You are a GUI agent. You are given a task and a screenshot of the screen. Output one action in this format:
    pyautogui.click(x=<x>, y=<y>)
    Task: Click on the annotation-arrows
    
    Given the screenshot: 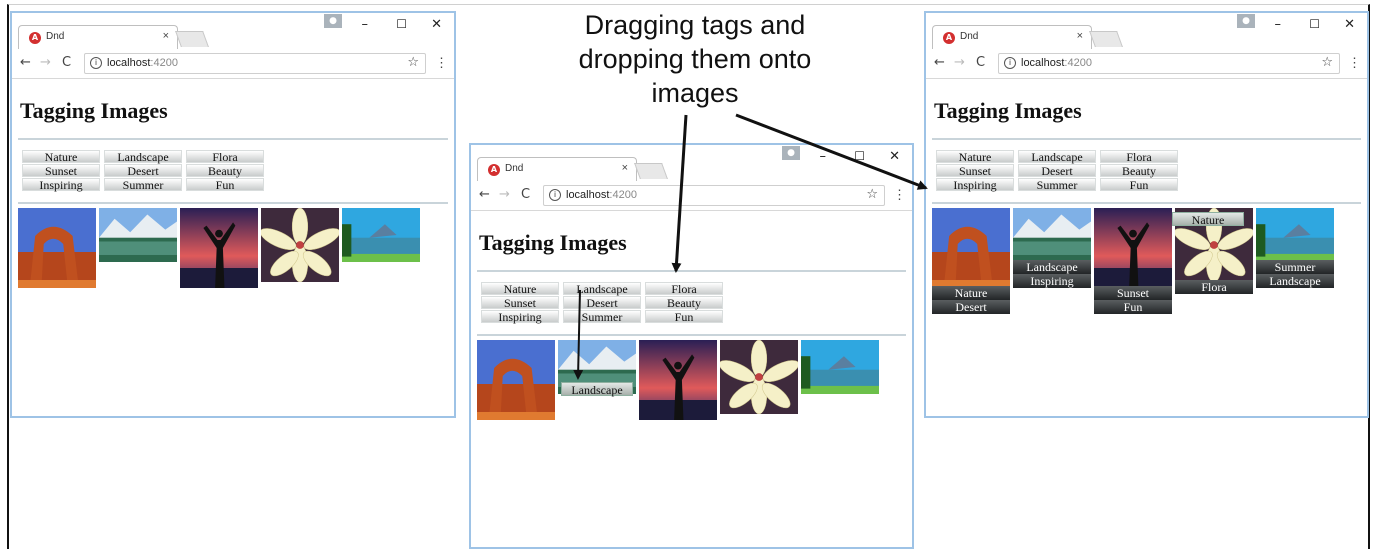 What is the action you would take?
    pyautogui.click(x=750, y=246)
    